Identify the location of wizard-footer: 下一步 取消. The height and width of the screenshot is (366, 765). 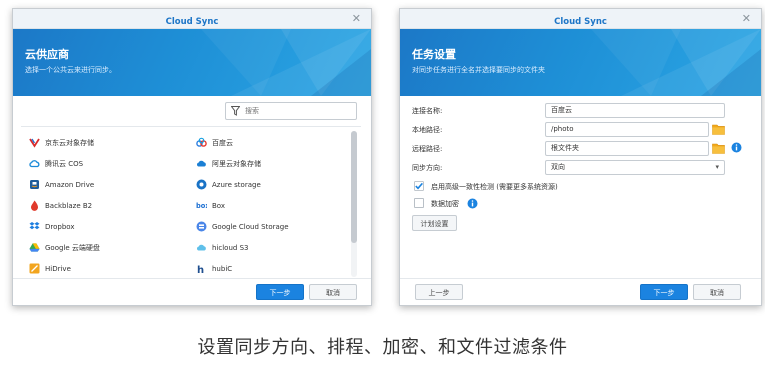
(192, 291).